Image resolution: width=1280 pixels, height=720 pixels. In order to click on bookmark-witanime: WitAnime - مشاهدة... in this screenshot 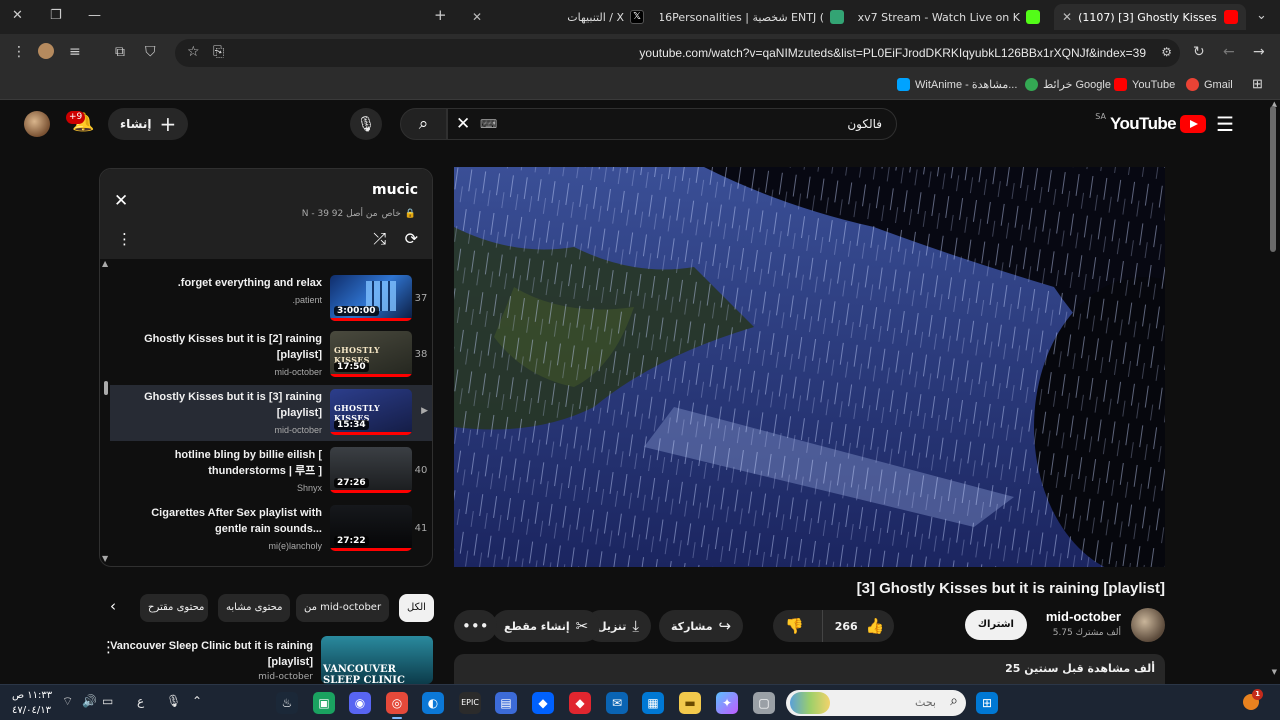, I will do `click(957, 84)`.